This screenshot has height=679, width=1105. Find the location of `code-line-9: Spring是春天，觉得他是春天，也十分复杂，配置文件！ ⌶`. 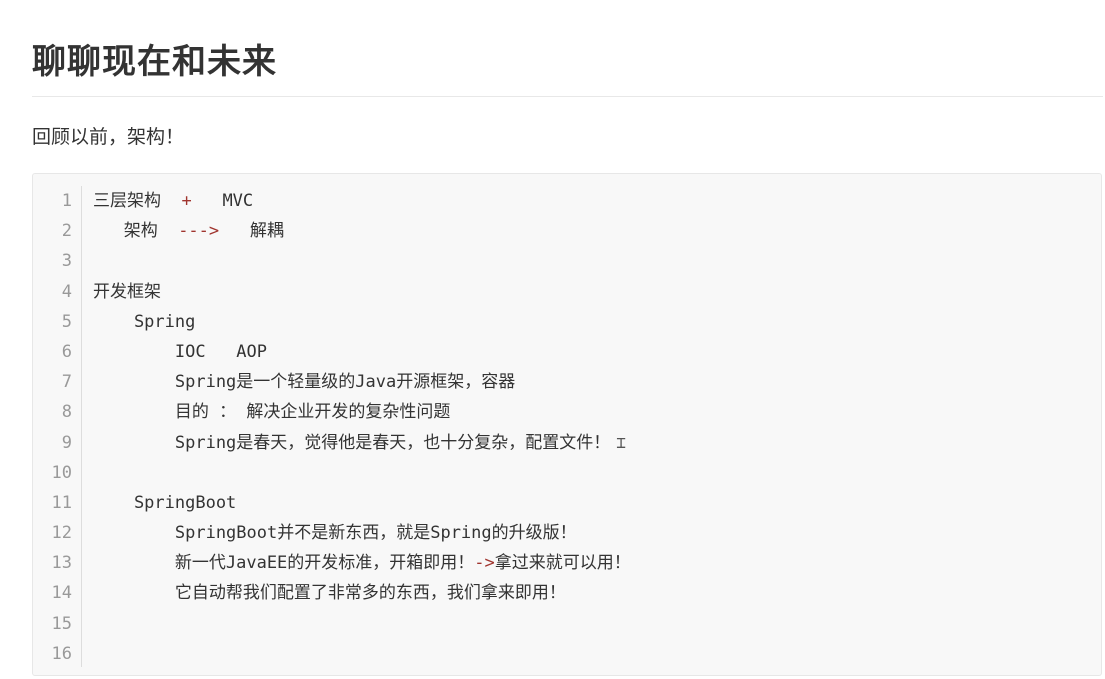

code-line-9: Spring是春天，觉得他是春天，也十分复杂，配置文件！ ⌶ is located at coordinates (592, 443).